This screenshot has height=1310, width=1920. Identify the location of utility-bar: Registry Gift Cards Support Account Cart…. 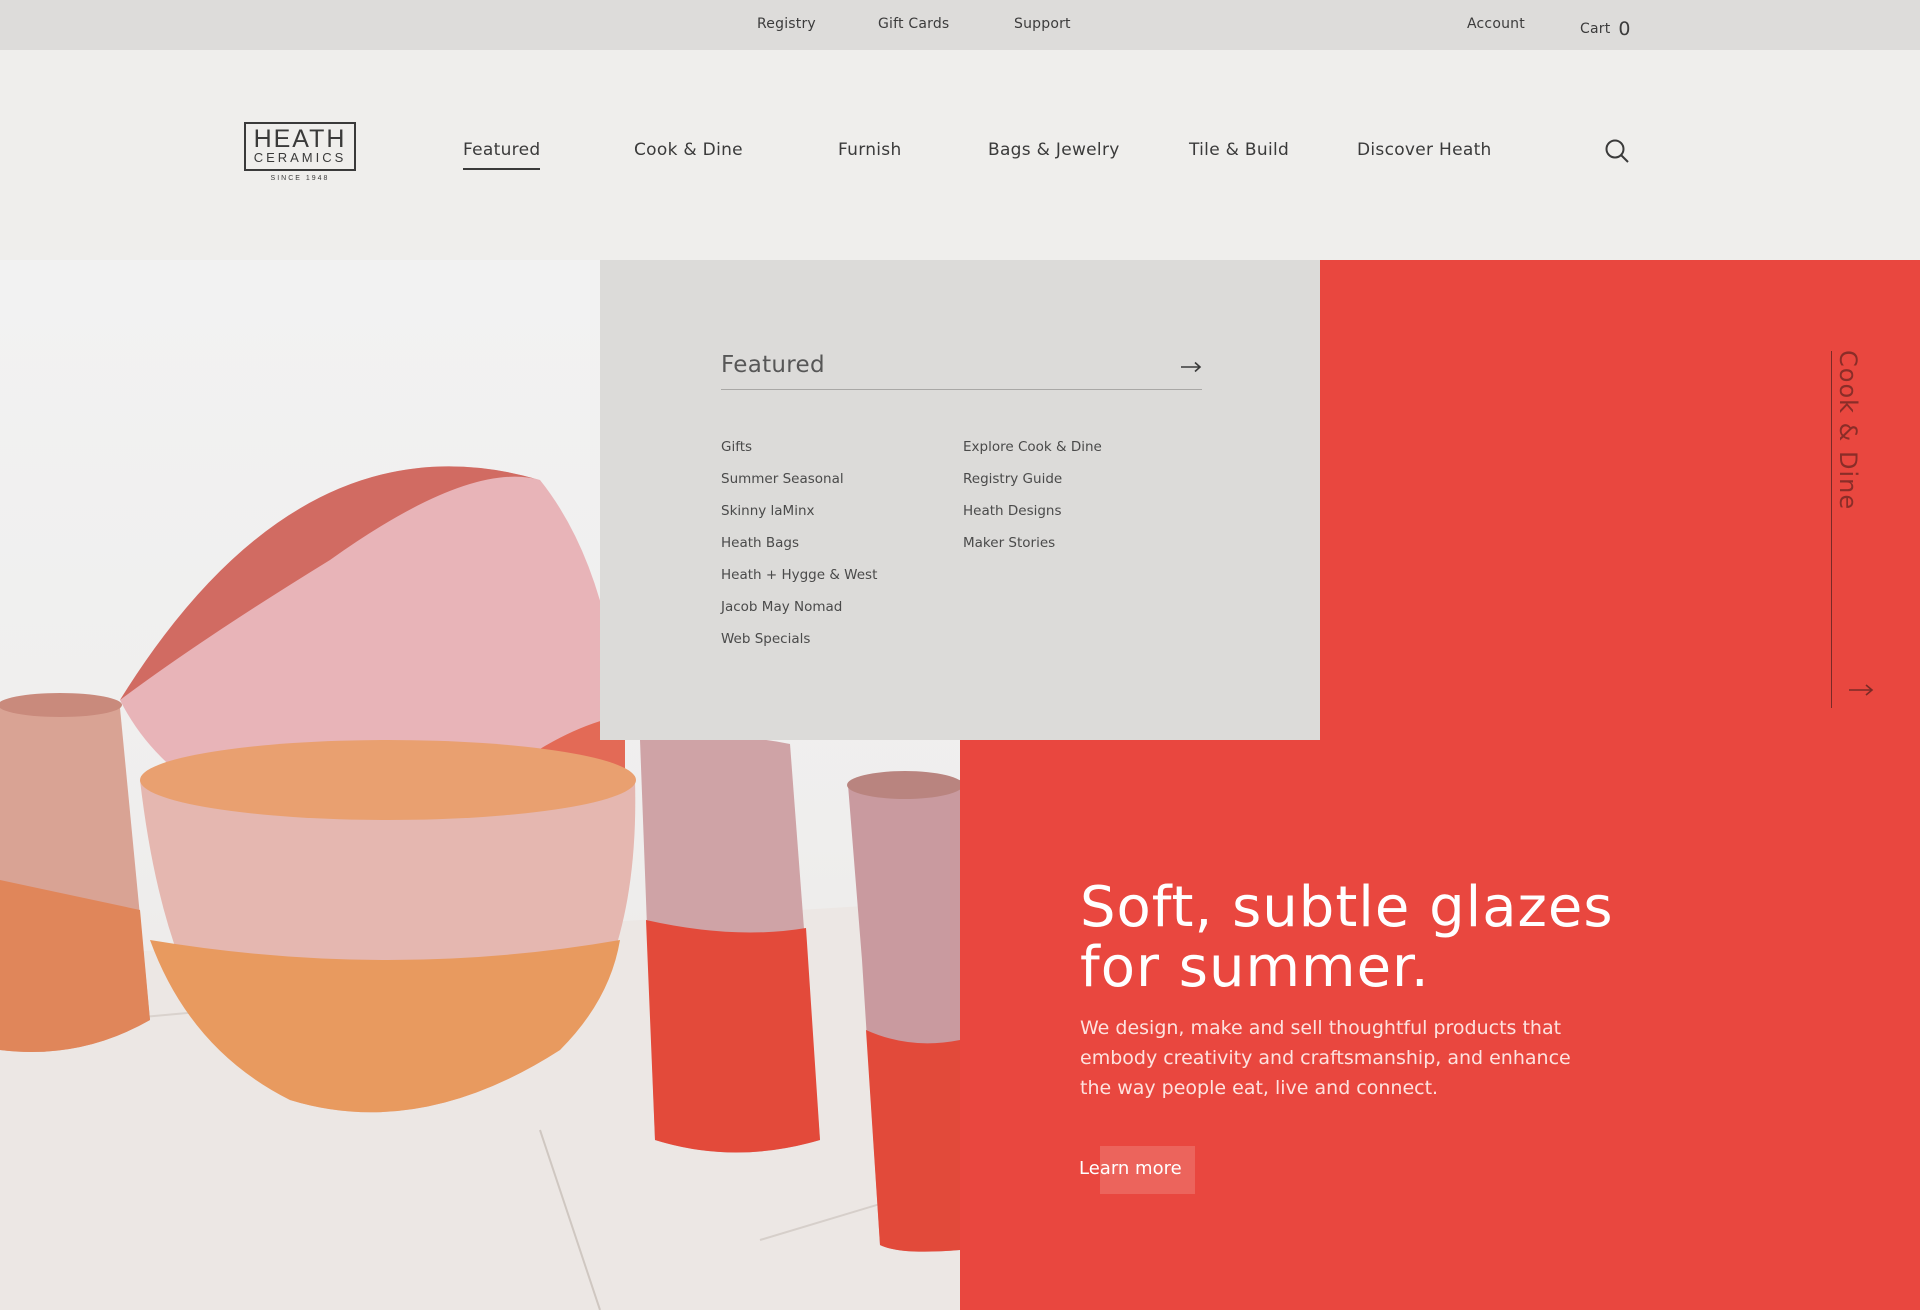
(960, 25).